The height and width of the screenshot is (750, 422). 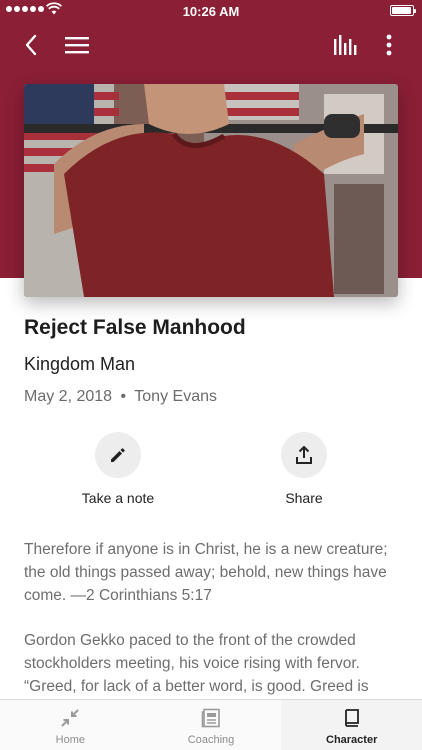 I want to click on hamburger-menu-icon, so click(x=77, y=45).